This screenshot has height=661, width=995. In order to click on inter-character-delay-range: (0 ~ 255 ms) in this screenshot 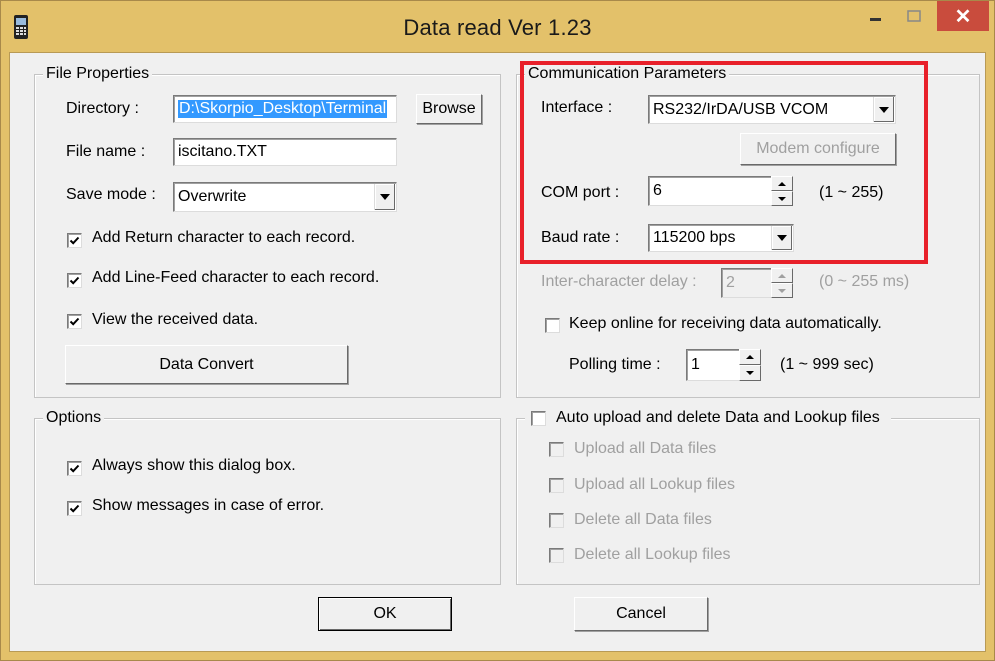, I will do `click(864, 281)`.